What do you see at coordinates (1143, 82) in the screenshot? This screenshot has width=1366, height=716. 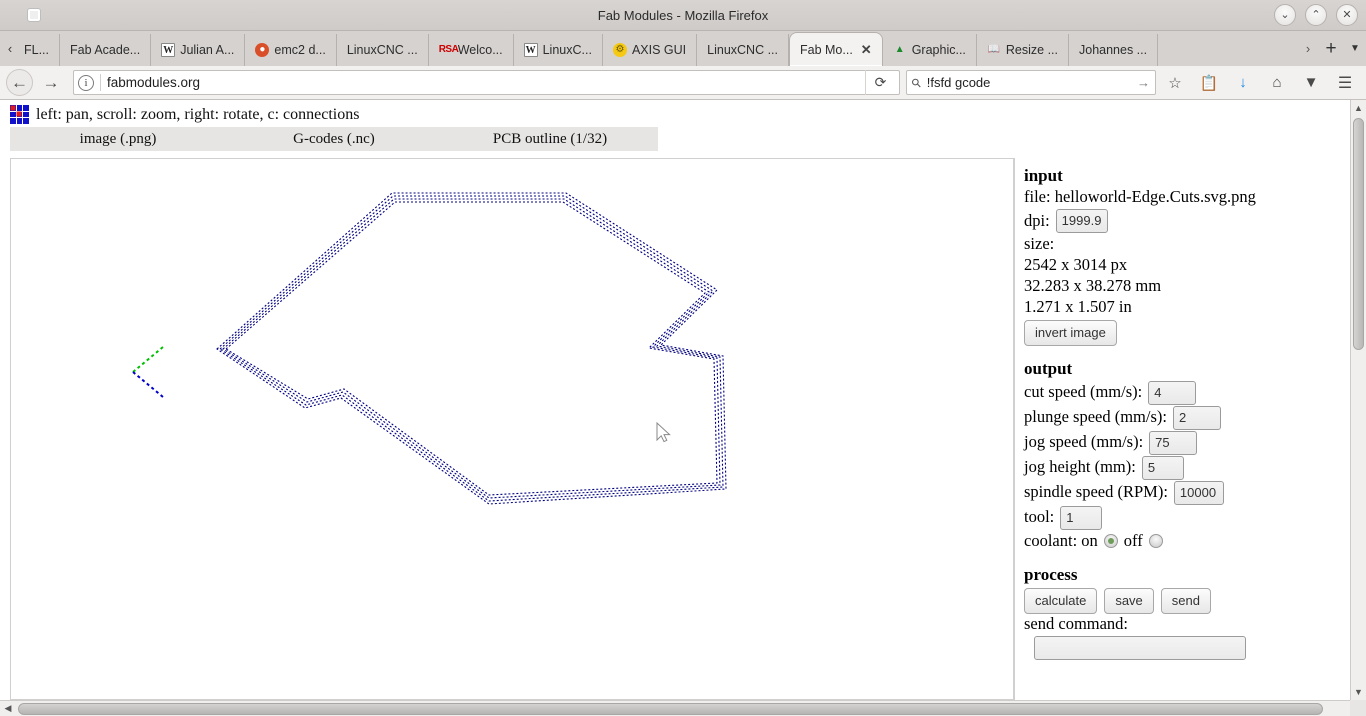 I see `search-go-icon: →` at bounding box center [1143, 82].